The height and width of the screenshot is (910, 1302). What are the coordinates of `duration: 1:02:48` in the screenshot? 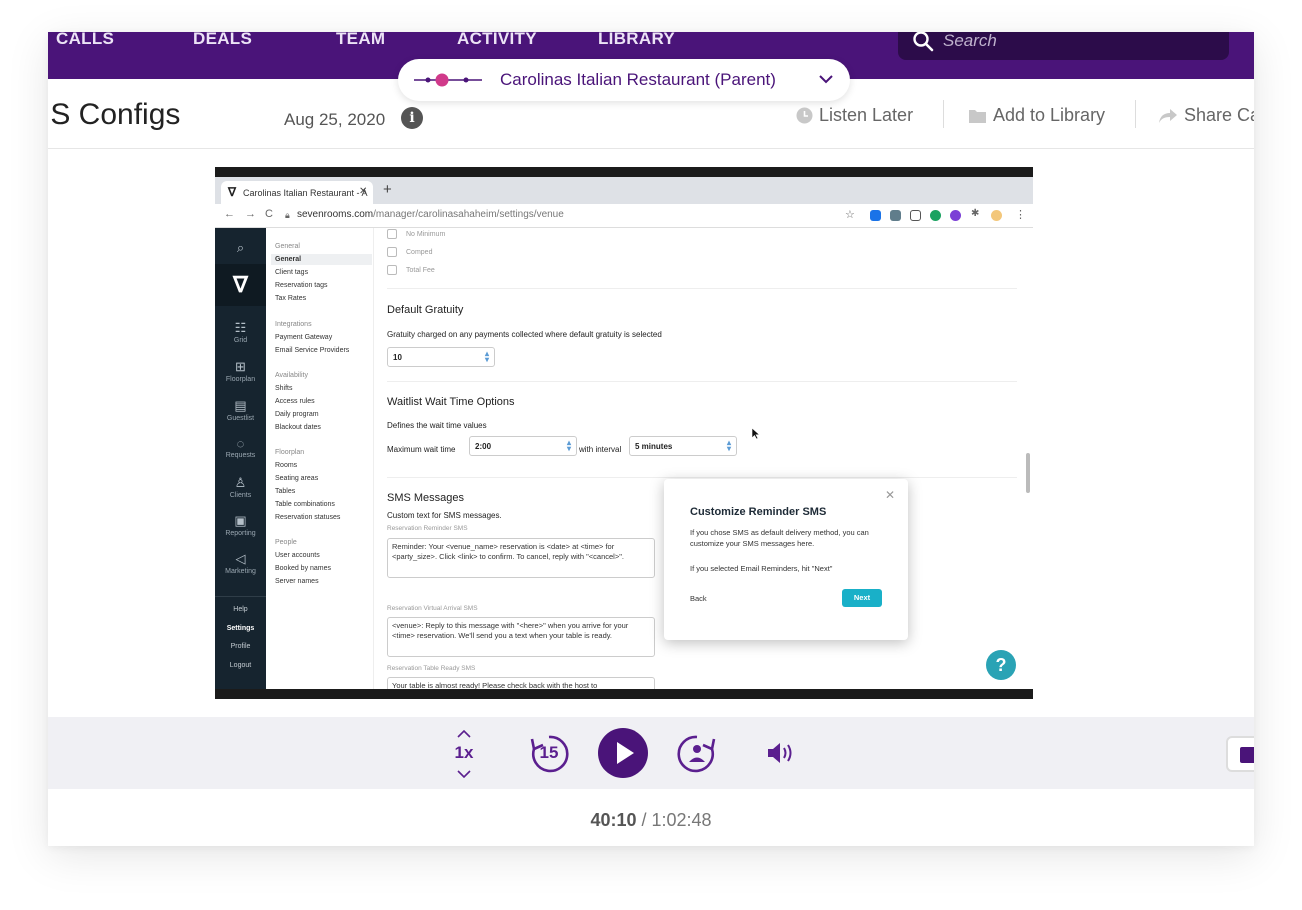 It's located at (681, 820).